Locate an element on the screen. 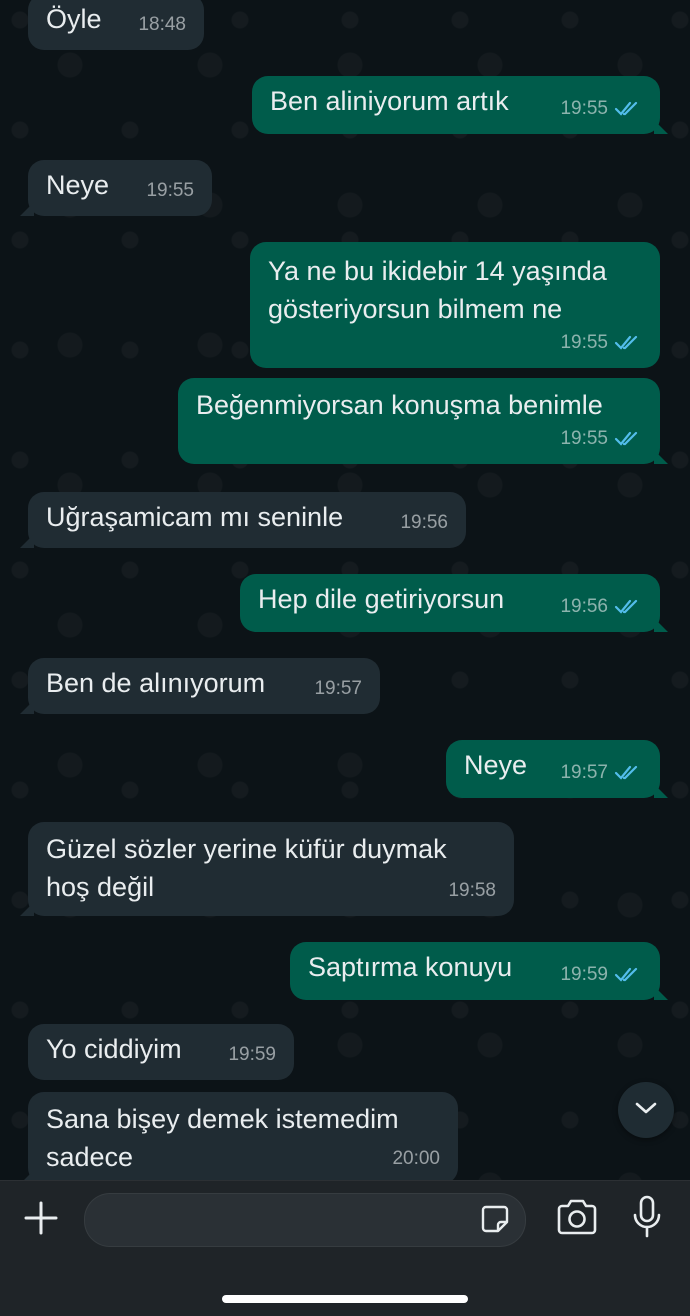 The image size is (690, 1316). message-text: Saptırma konuyu is located at coordinates (410, 967).